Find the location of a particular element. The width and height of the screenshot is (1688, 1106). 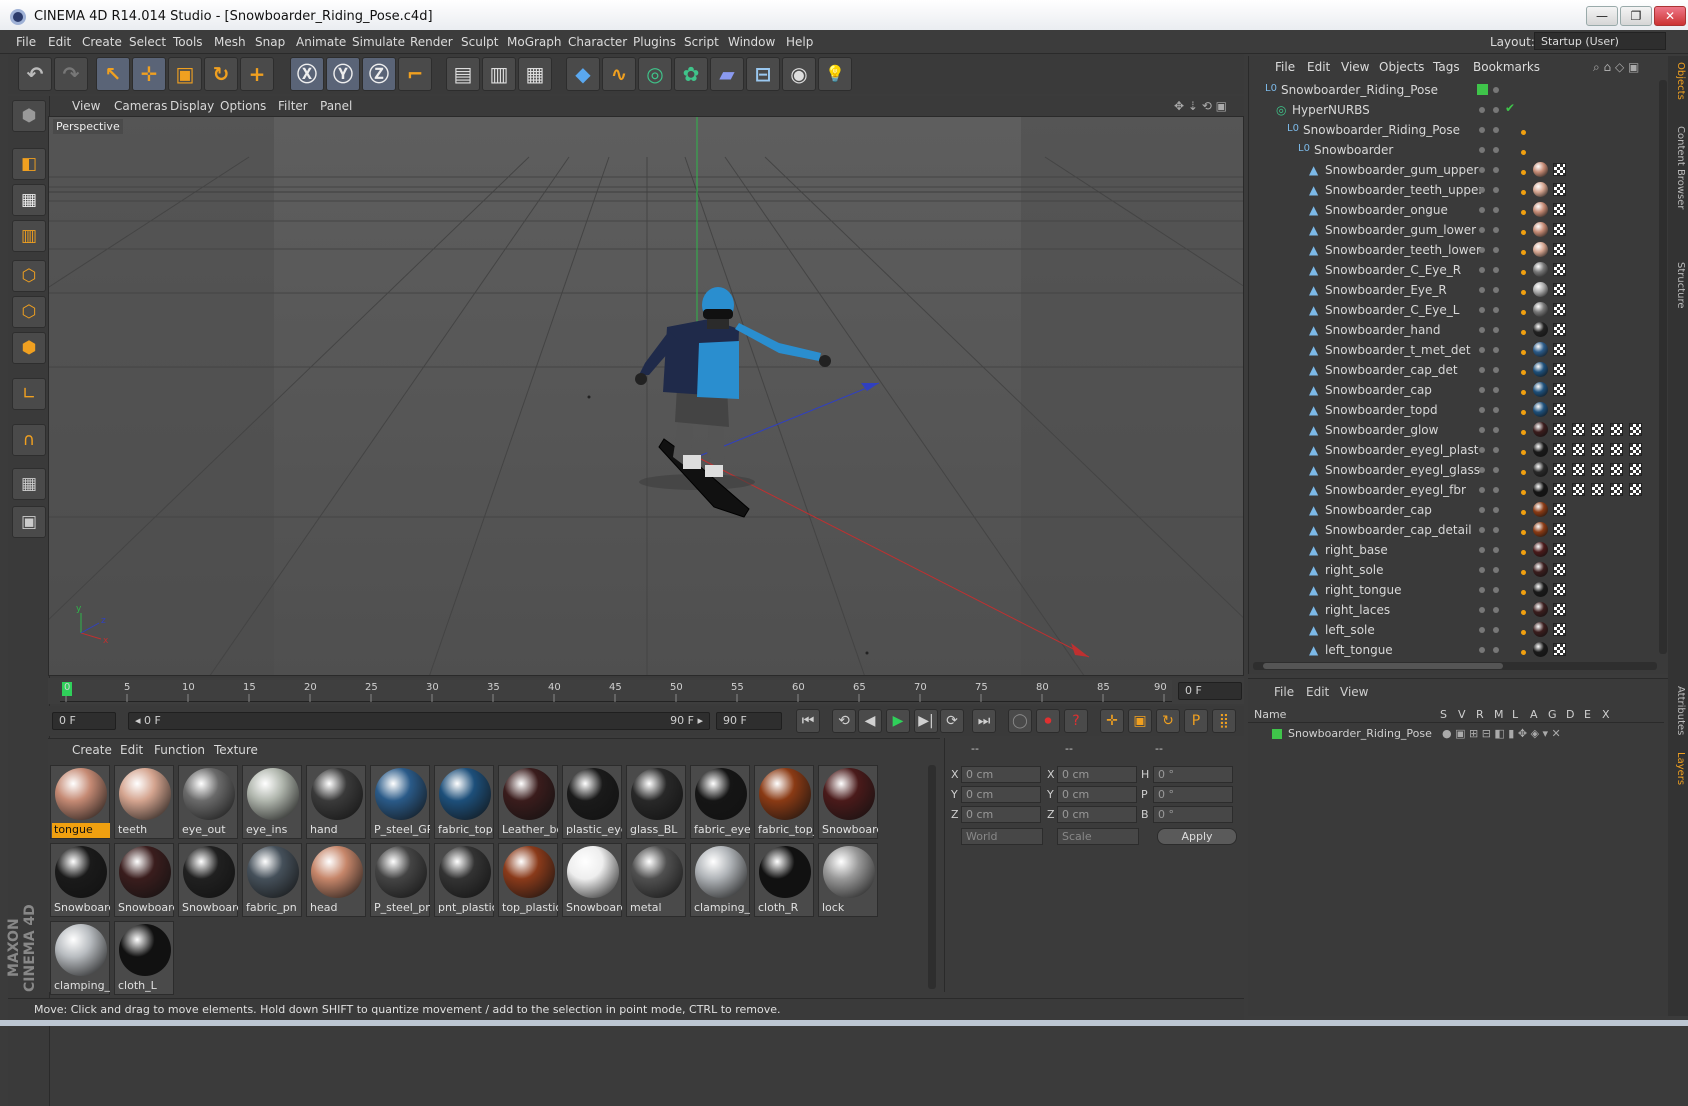

layer-col-e: E is located at coordinates (1587, 714).